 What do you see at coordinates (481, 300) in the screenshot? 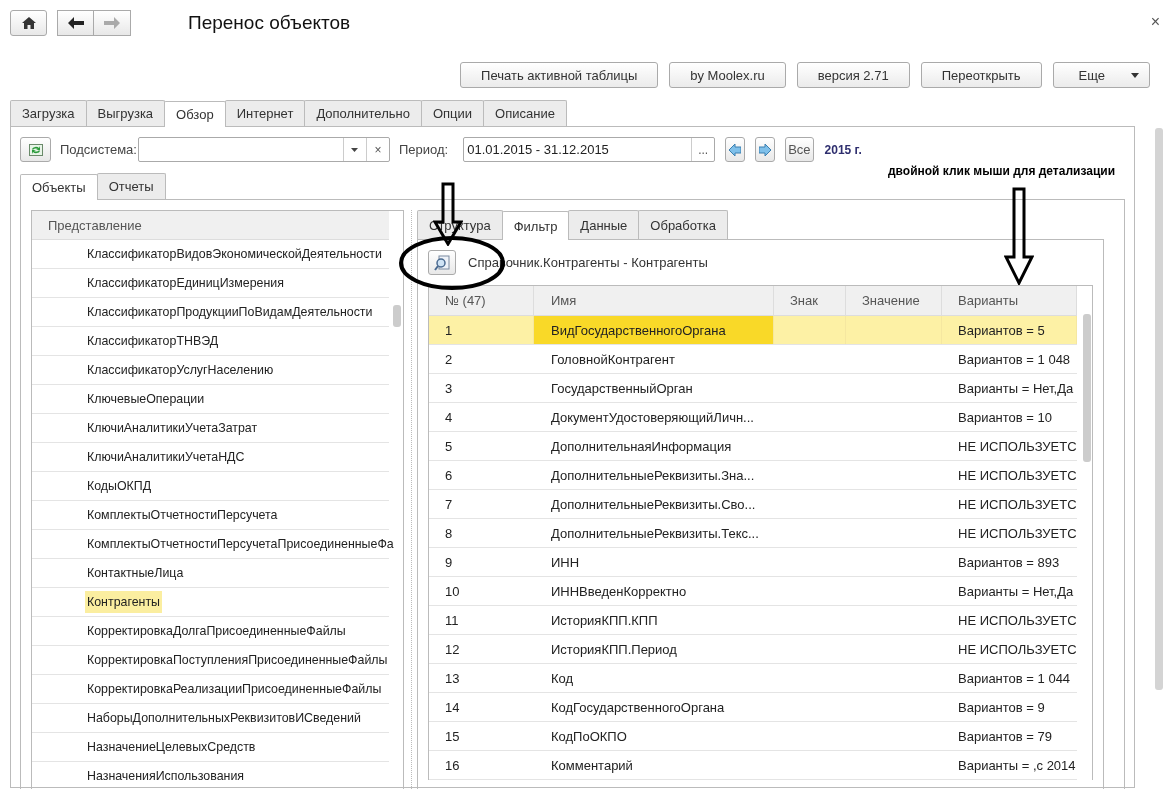
I see `column-header: № (47)` at bounding box center [481, 300].